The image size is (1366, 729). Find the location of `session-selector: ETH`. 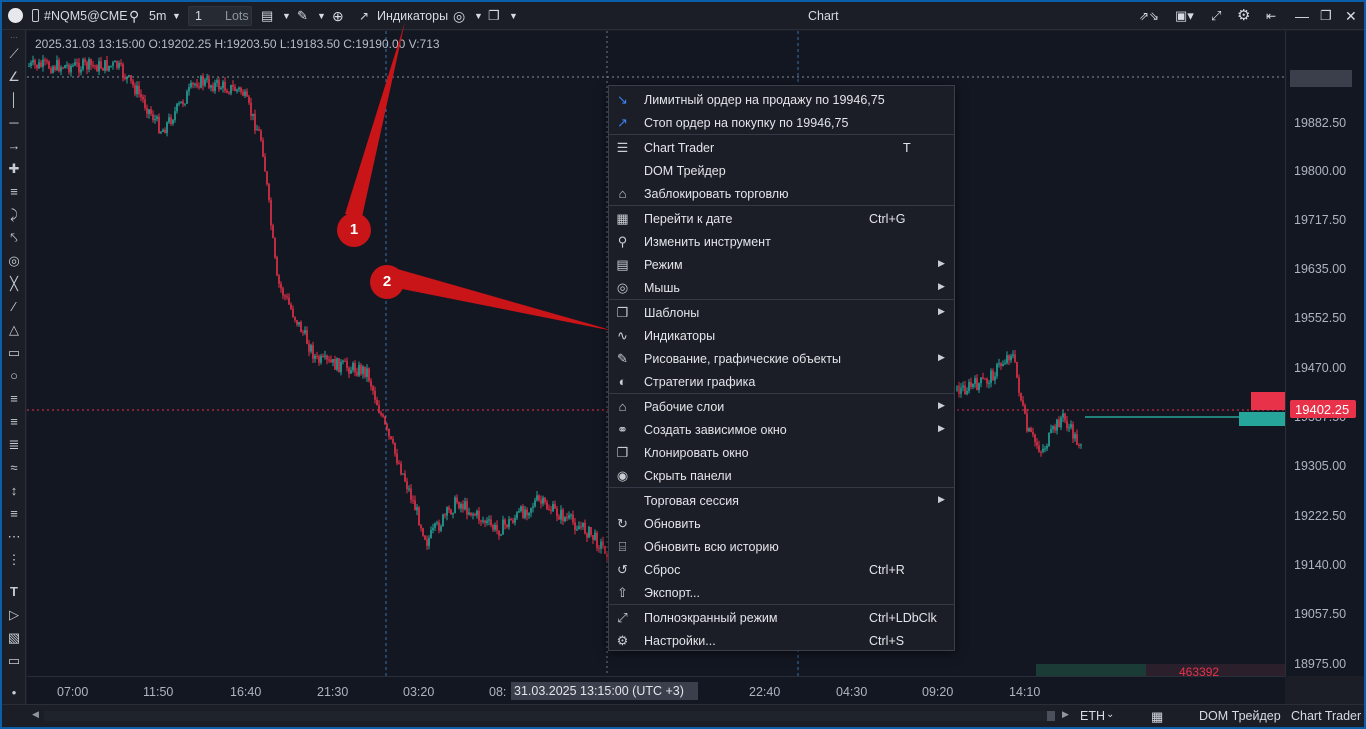

session-selector: ETH is located at coordinates (1092, 716).